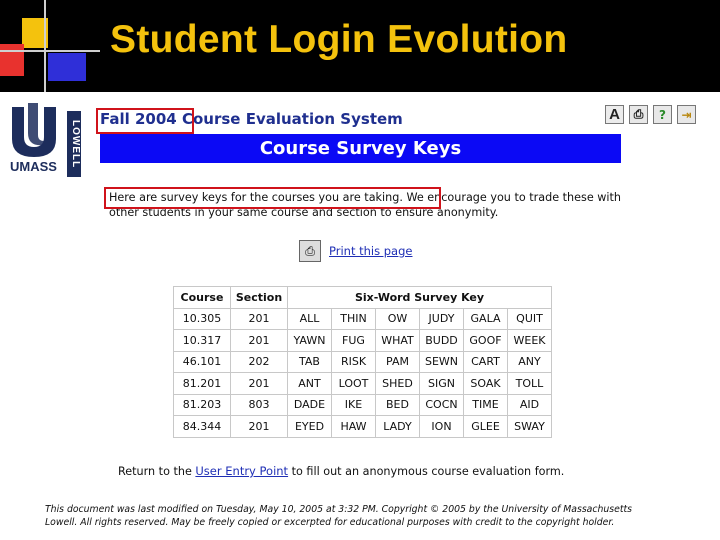 The width and height of the screenshot is (720, 540). Describe the element at coordinates (529, 340) in the screenshot. I see `key-word-cell: WEEK` at that location.